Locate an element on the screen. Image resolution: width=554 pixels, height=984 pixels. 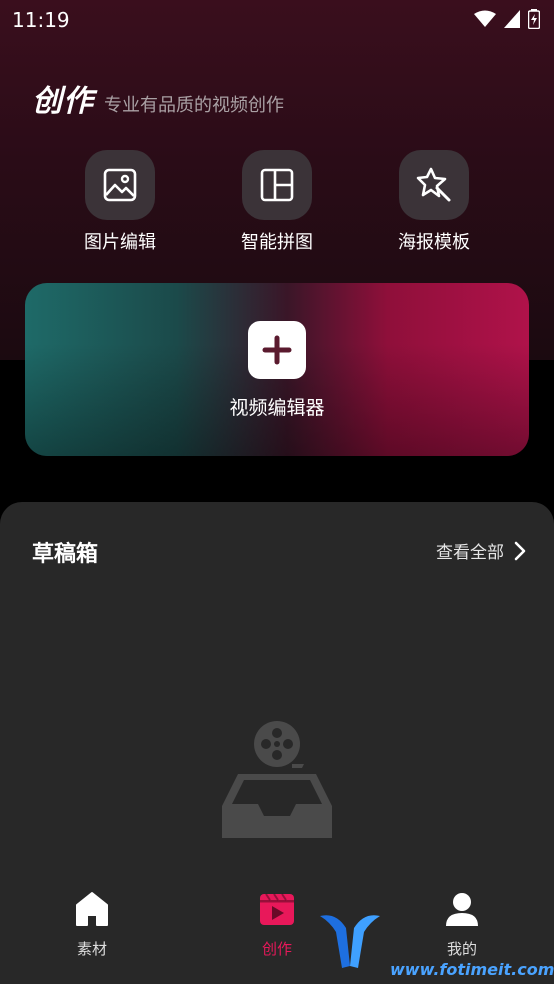
tool-poster-template-button is located at coordinates (434, 185).